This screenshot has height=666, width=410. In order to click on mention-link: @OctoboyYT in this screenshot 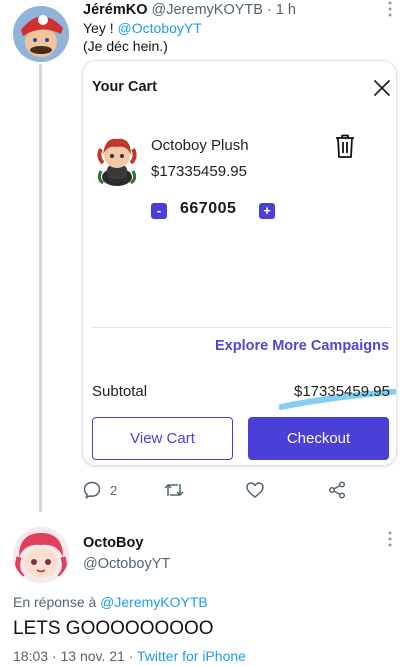, I will do `click(160, 28)`.